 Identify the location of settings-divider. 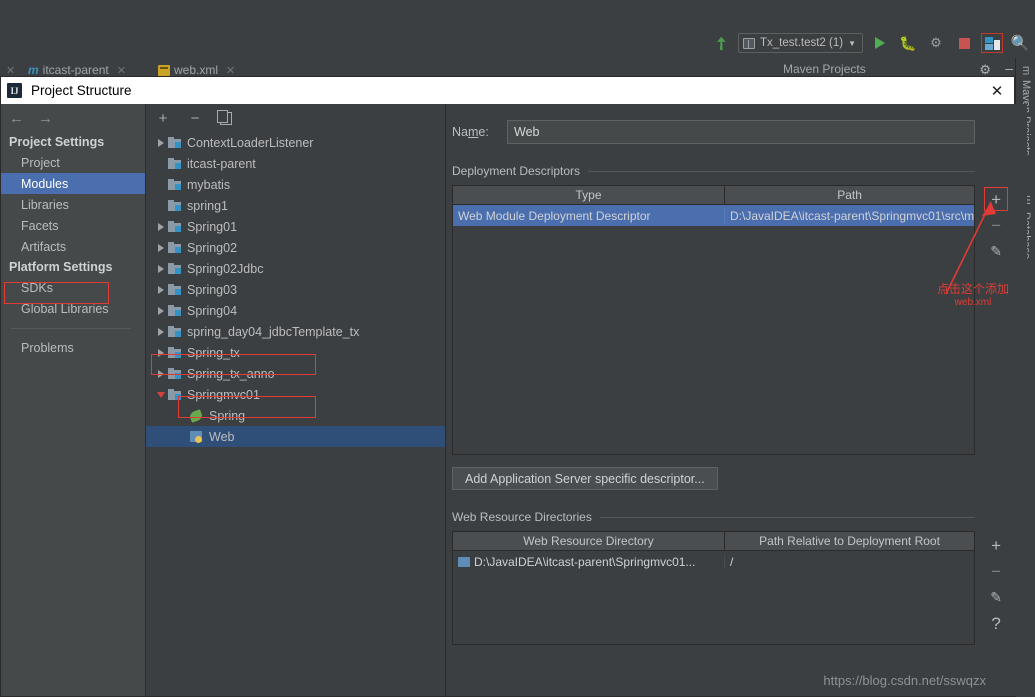
(71, 328).